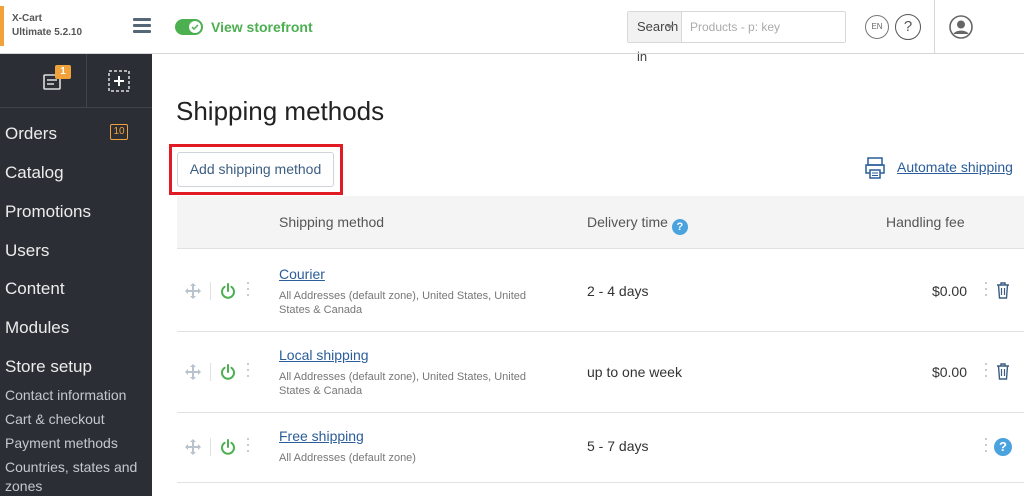 The width and height of the screenshot is (1024, 496). What do you see at coordinates (324, 355) in the screenshot?
I see `shipping-method-link: Local shipping` at bounding box center [324, 355].